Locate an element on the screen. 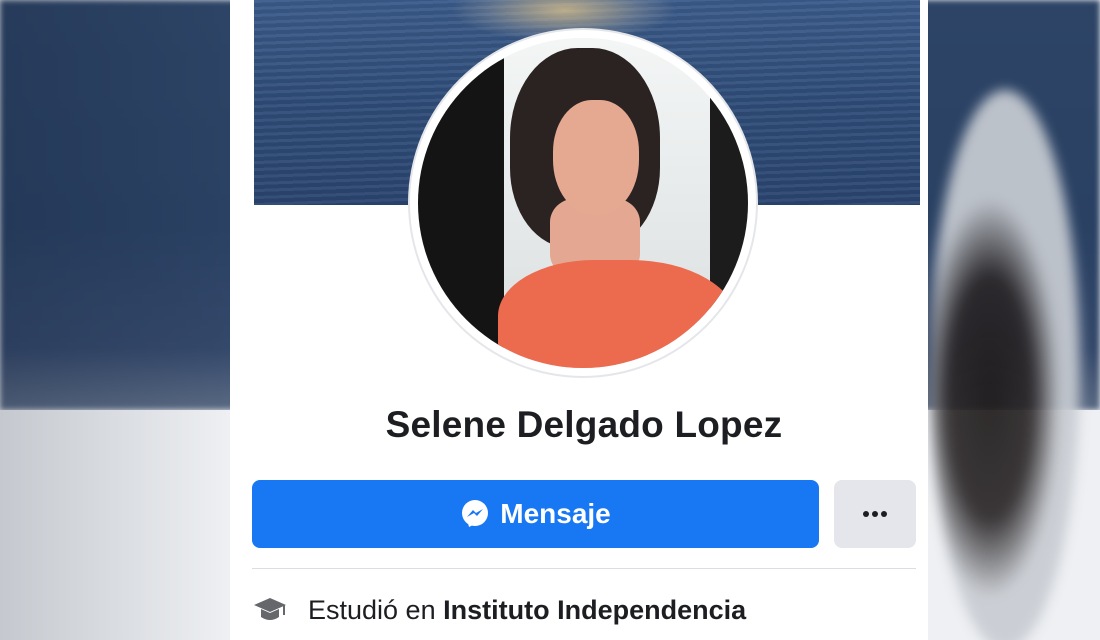 The width and height of the screenshot is (1100, 640). divider is located at coordinates (584, 568).